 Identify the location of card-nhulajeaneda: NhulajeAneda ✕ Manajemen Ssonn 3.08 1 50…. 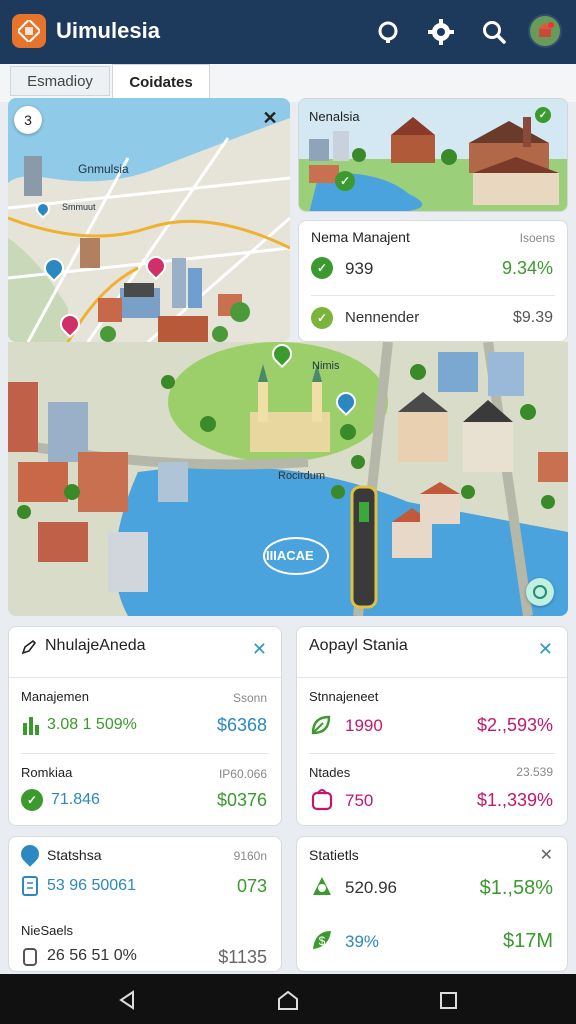
(145, 726).